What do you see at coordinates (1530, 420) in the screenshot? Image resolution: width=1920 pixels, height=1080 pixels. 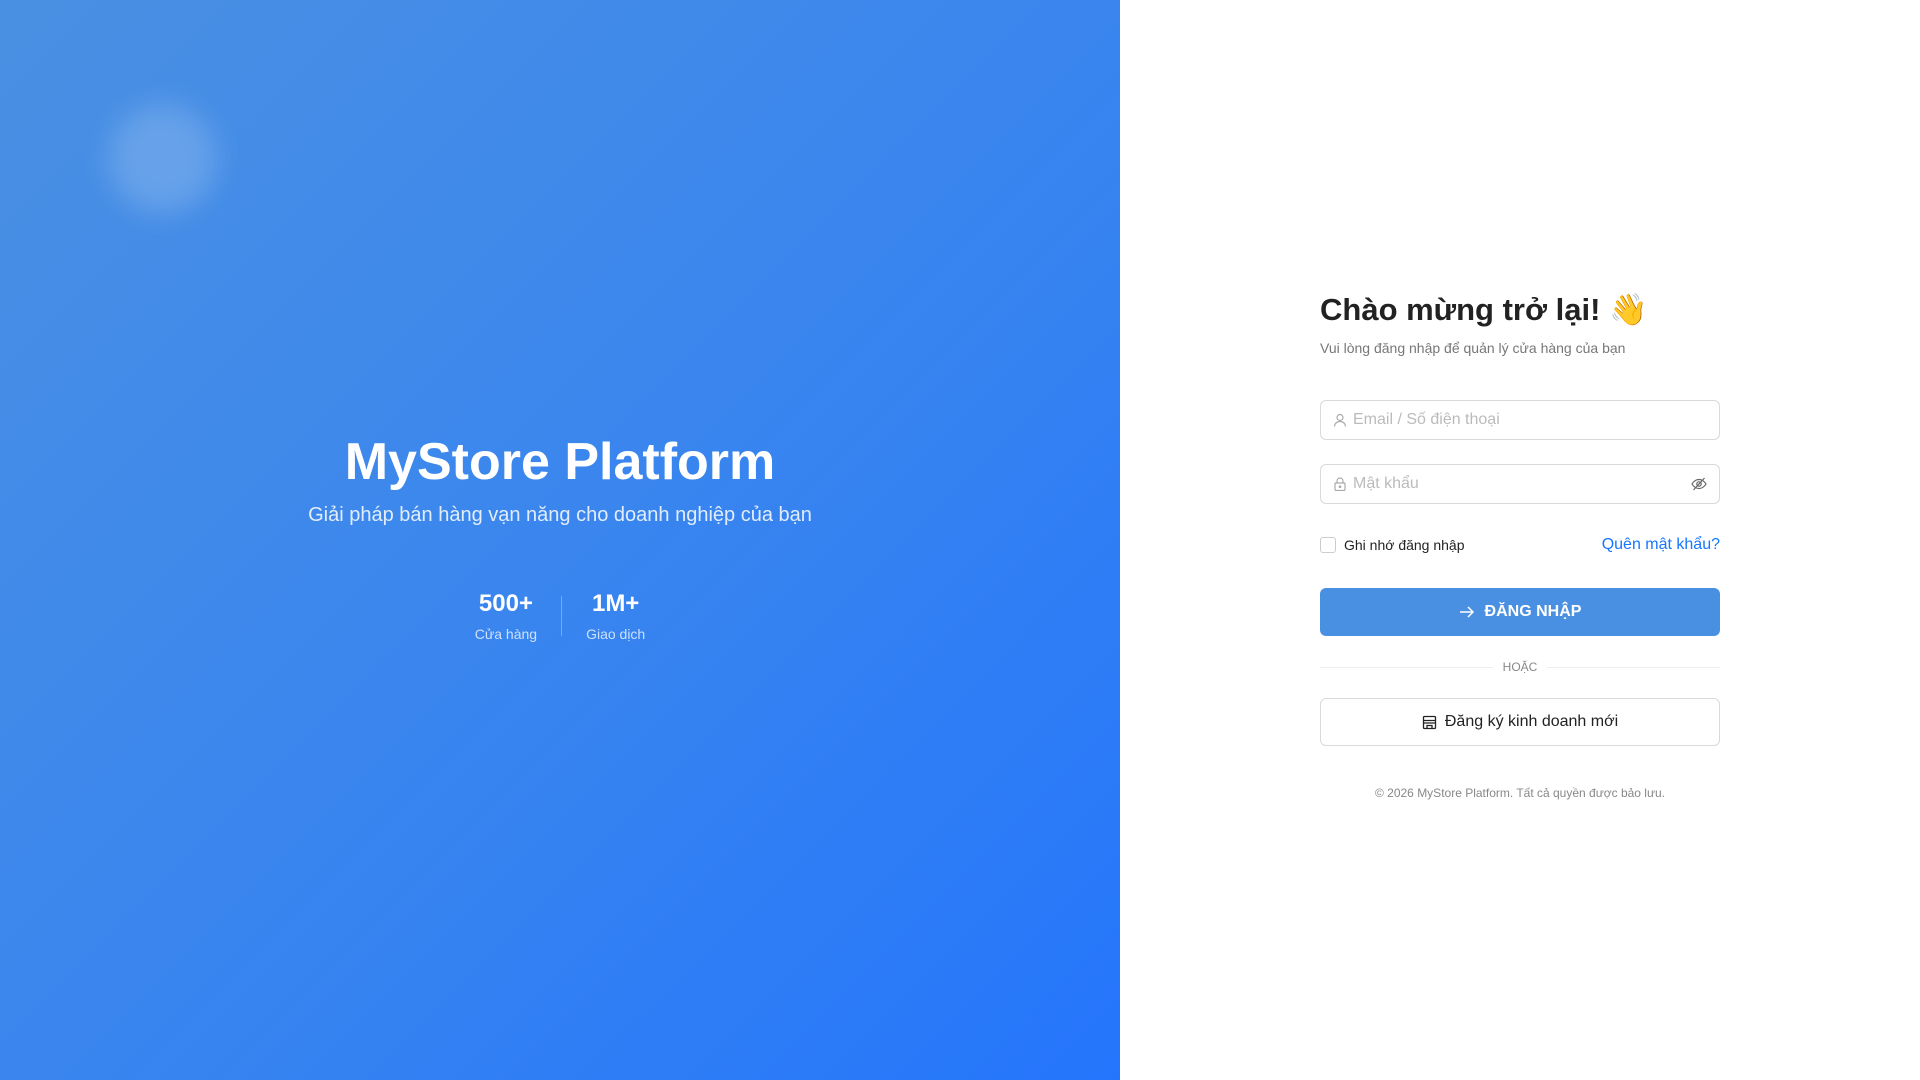 I see `email-input` at bounding box center [1530, 420].